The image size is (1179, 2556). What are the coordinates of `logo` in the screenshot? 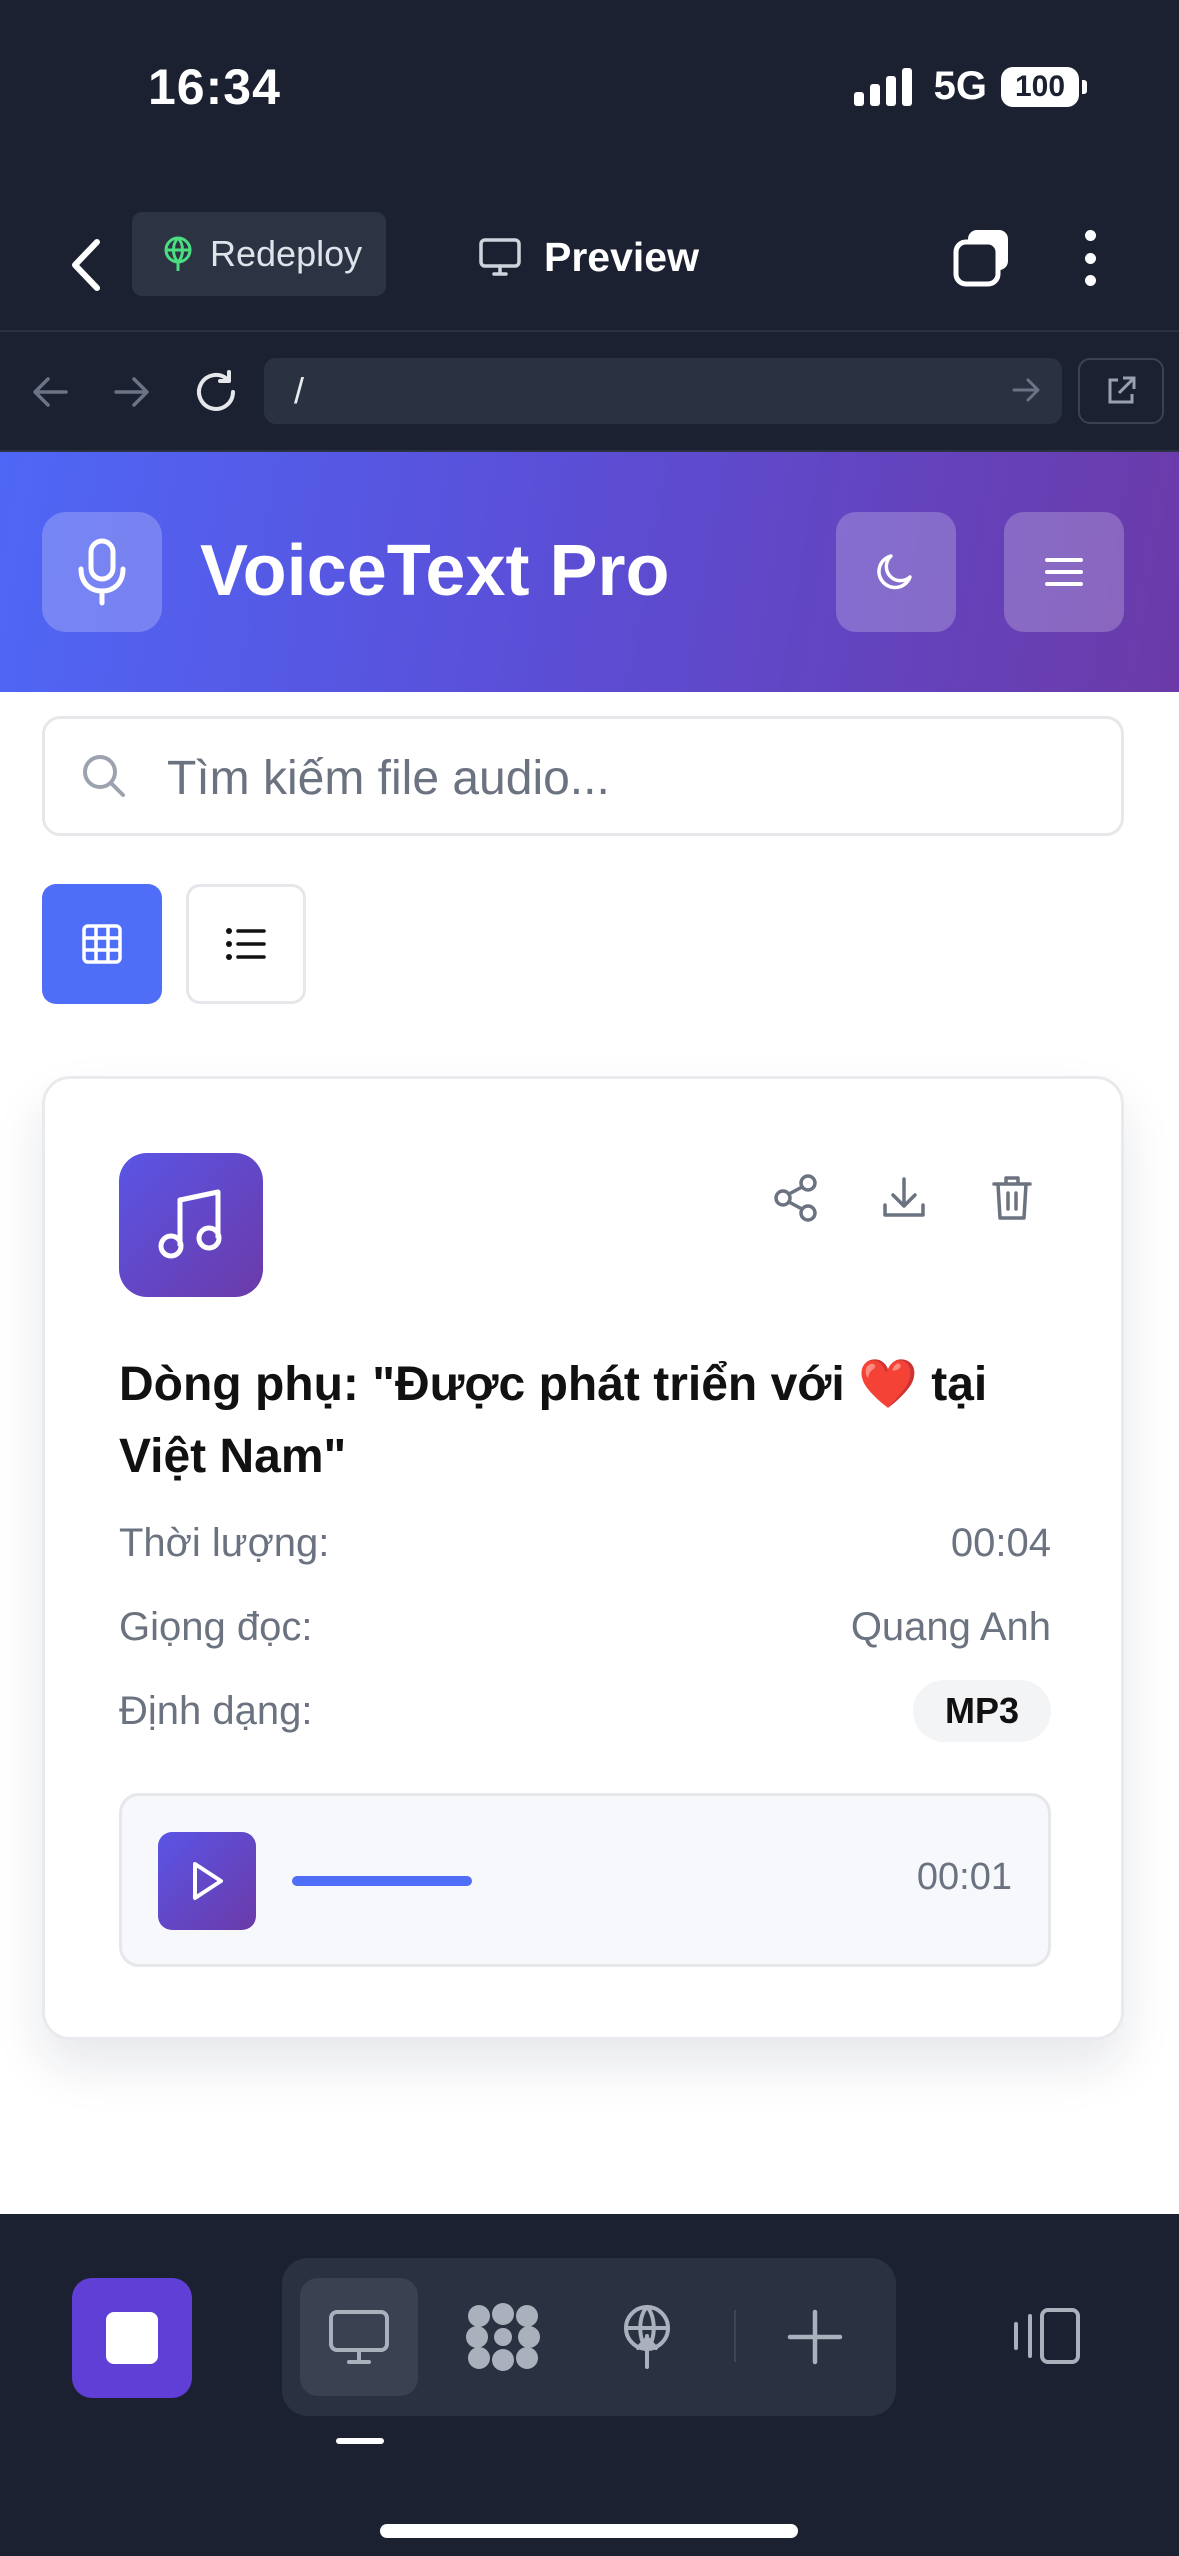 It's located at (102, 572).